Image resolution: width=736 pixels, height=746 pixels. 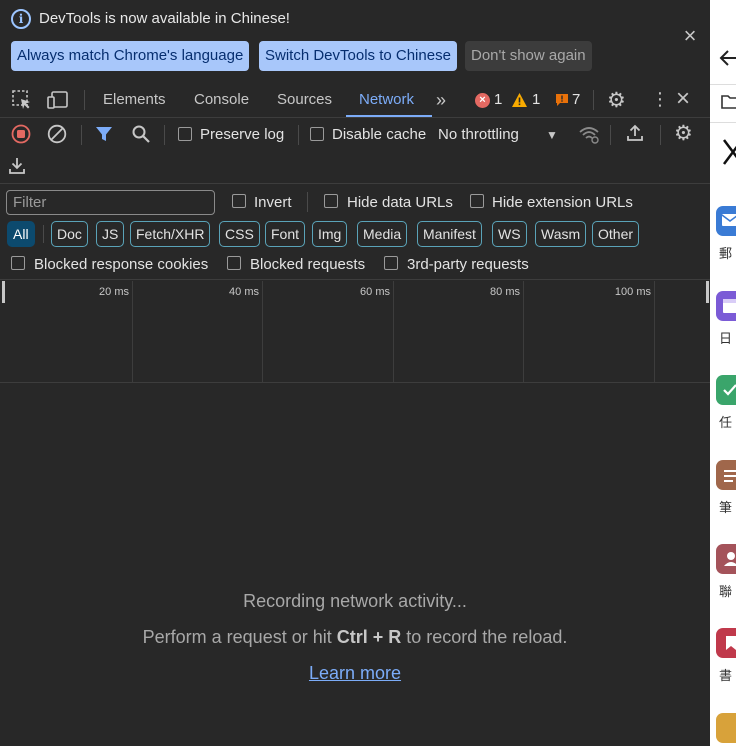 I want to click on type-filter-wasm: Wasm, so click(x=561, y=234).